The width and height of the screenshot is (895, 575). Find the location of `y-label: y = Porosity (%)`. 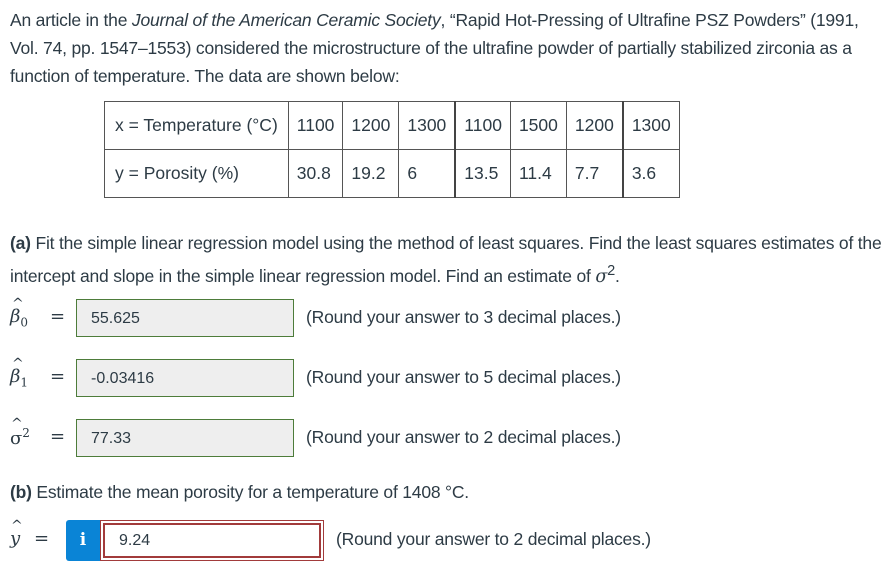

y-label: y = Porosity (%) is located at coordinates (196, 173).